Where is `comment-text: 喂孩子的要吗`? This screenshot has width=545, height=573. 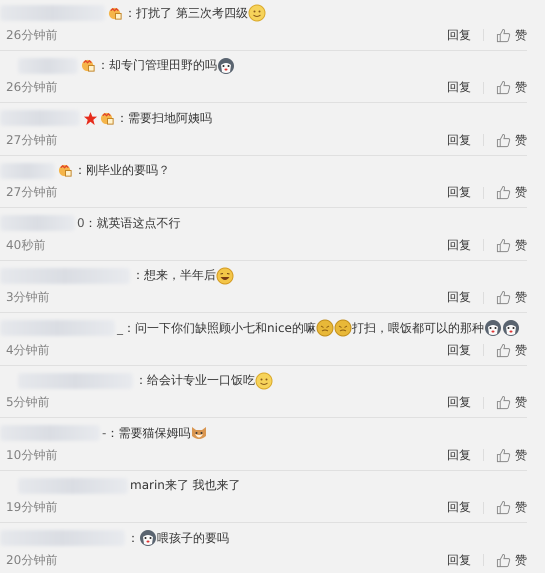
comment-text: 喂孩子的要吗 is located at coordinates (193, 538).